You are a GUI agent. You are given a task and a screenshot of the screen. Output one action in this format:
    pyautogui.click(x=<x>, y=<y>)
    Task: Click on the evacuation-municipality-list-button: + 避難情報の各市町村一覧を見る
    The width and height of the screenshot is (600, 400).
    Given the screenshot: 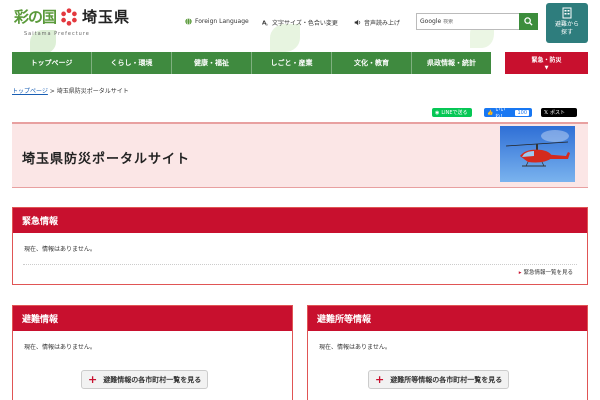 What is the action you would take?
    pyautogui.click(x=145, y=379)
    